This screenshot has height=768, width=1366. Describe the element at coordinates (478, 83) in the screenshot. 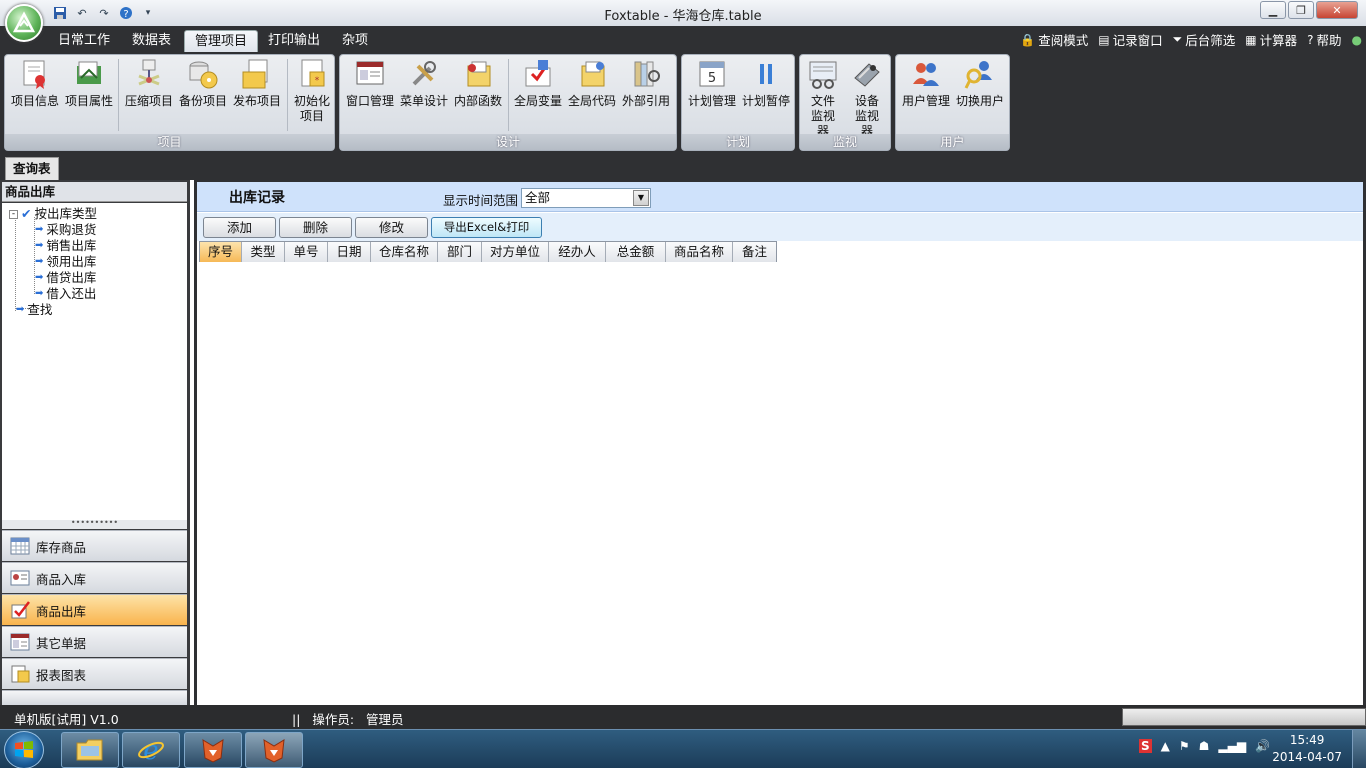

I see `internal-functions-button: 内部函数` at that location.